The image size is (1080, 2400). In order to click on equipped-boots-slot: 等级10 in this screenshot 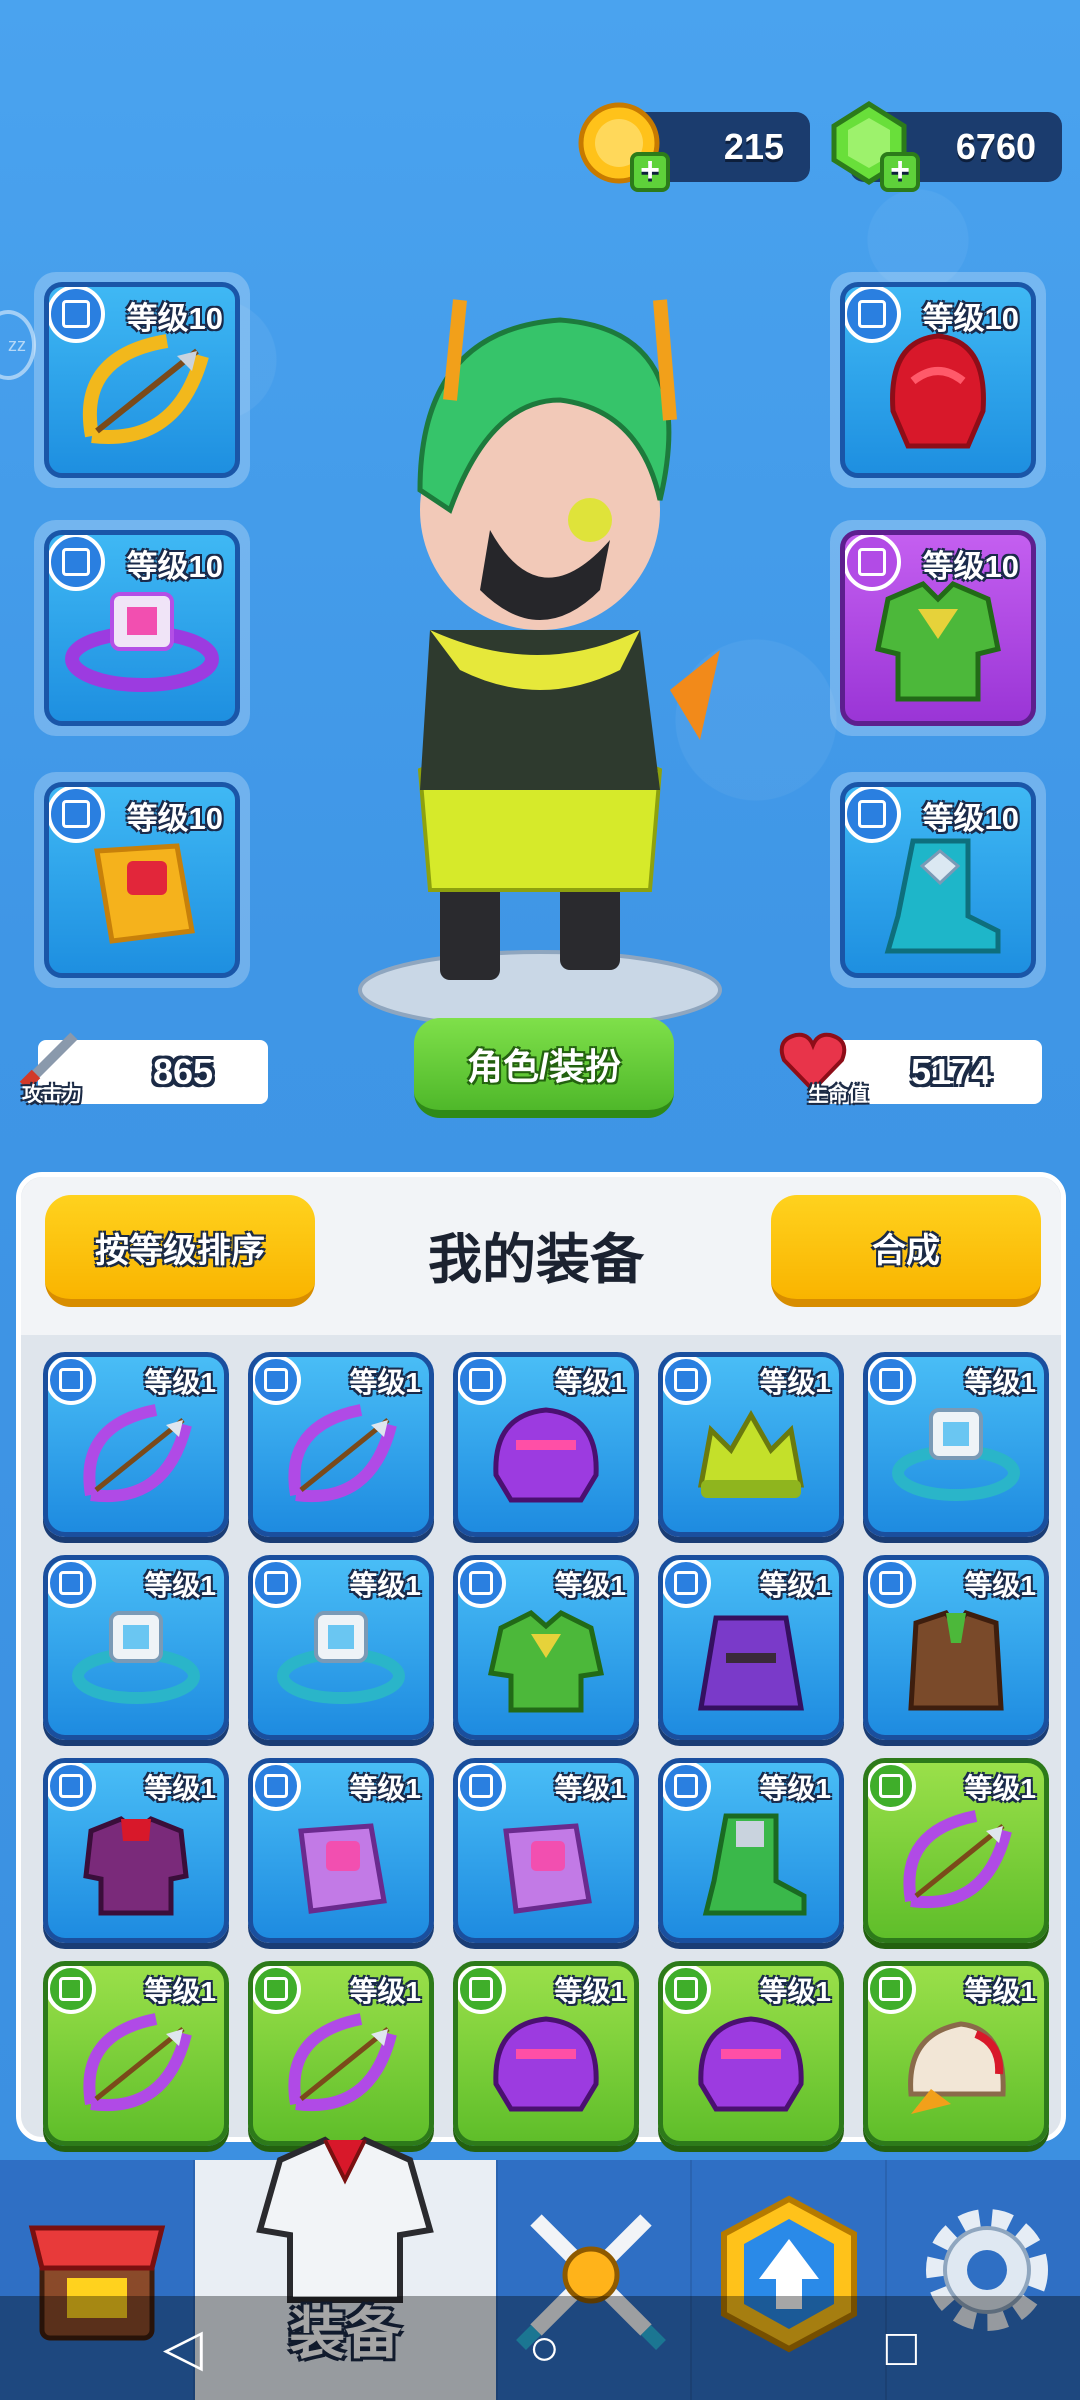, I will do `click(938, 880)`.